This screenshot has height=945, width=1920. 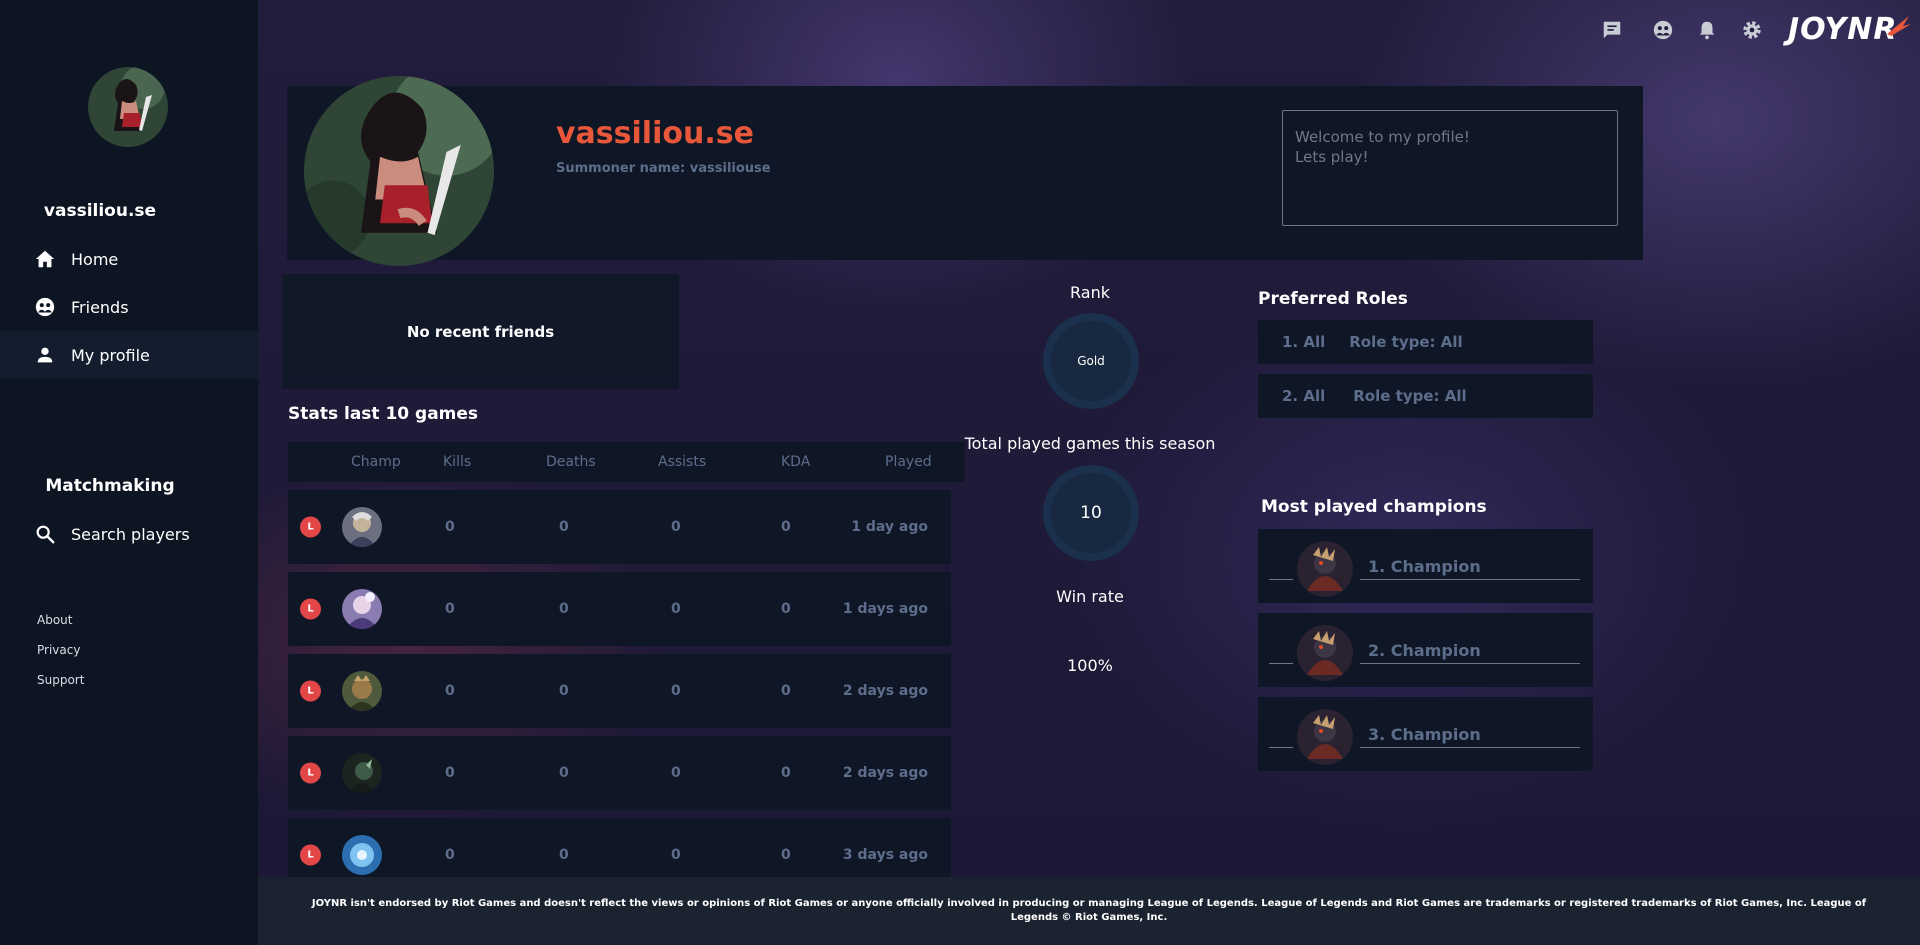 What do you see at coordinates (1450, 168) in the screenshot?
I see `profile-bio-textarea: Welcome to my profile! Lets play!` at bounding box center [1450, 168].